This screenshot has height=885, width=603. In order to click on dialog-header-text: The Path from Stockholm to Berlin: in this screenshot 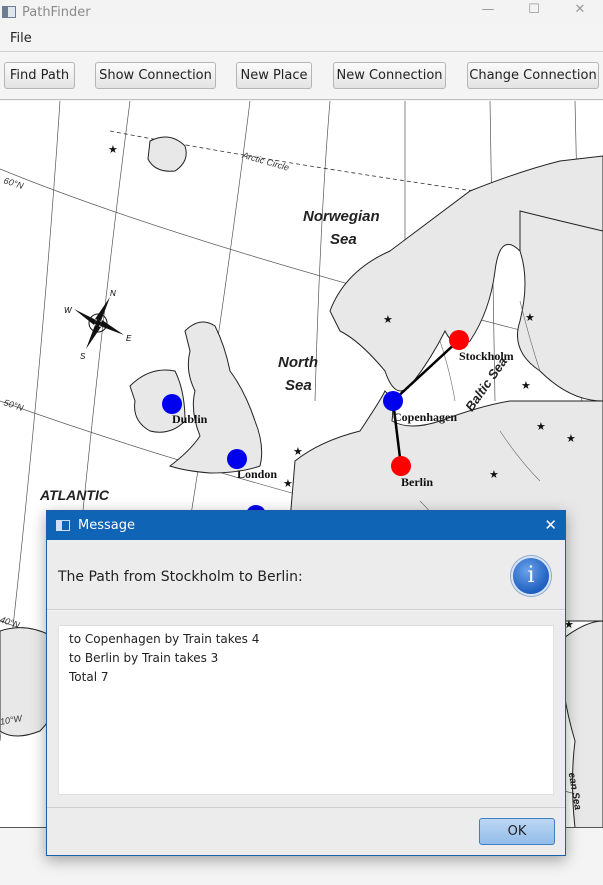, I will do `click(180, 577)`.